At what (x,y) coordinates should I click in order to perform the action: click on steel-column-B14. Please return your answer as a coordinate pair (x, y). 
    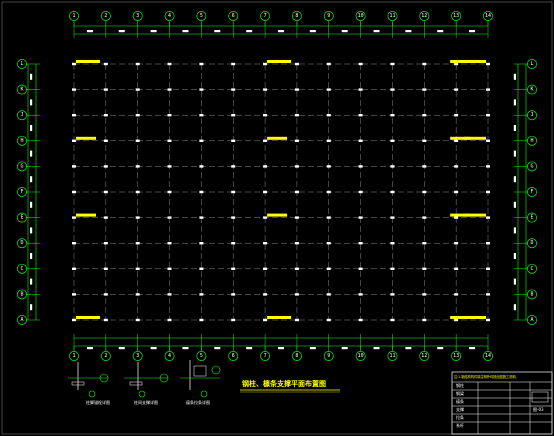
    Looking at the image, I should click on (488, 294).